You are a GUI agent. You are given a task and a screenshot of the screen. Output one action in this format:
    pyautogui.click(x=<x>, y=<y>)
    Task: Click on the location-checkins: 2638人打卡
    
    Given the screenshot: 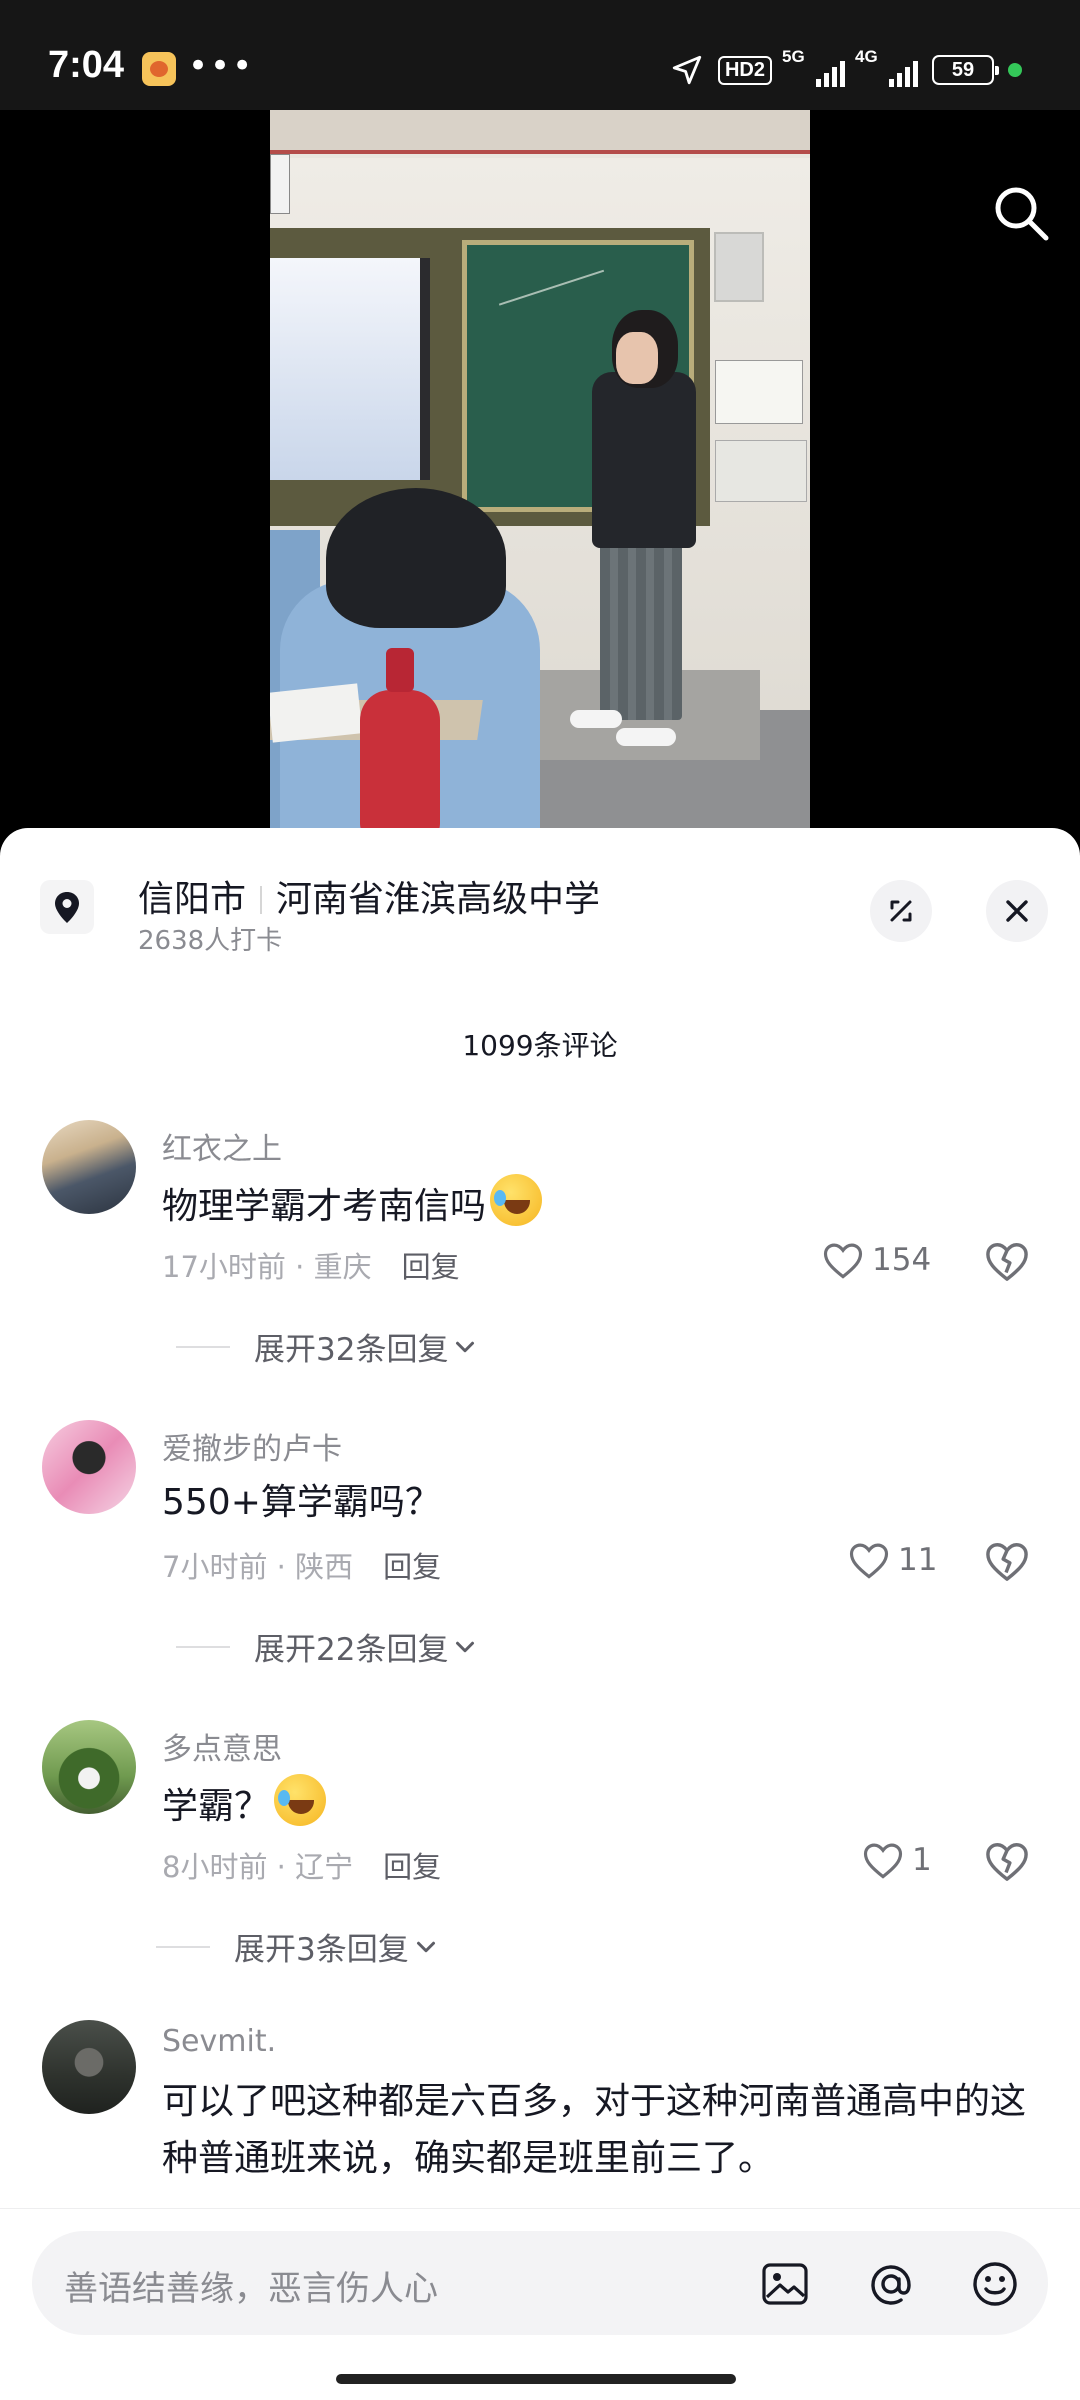 What is the action you would take?
    pyautogui.click(x=210, y=941)
    